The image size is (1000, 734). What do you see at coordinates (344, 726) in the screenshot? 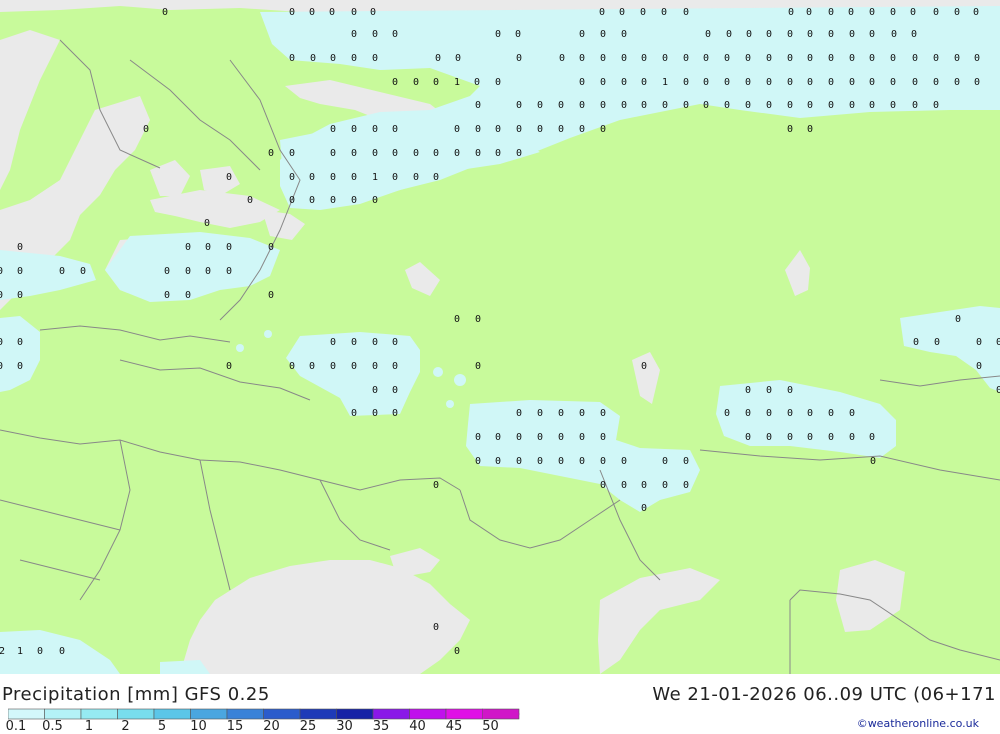
I see `scale-label: 30` at bounding box center [344, 726].